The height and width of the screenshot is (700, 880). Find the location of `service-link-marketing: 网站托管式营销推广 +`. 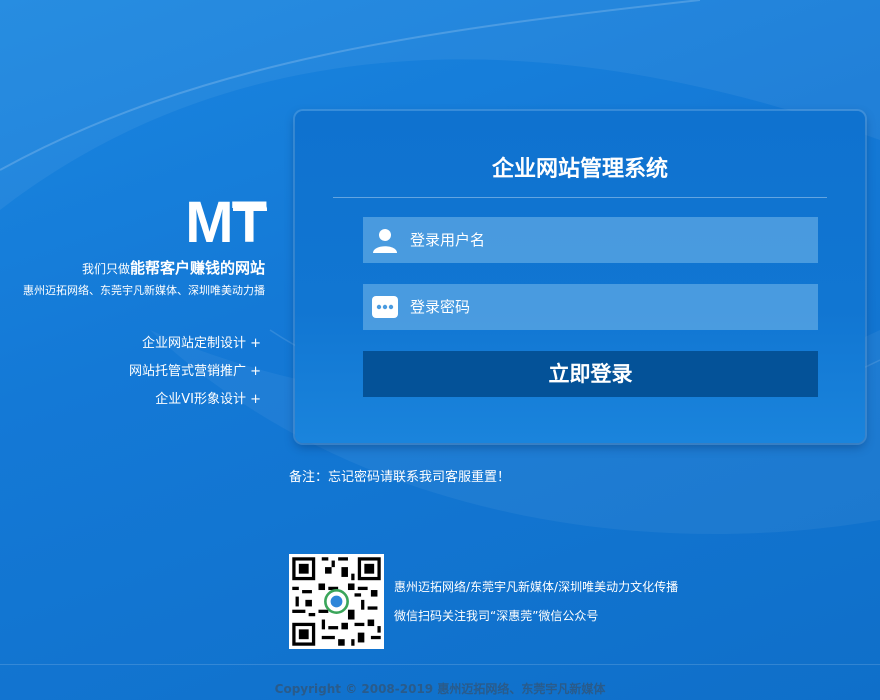

service-link-marketing: 网站托管式营销推广 + is located at coordinates (195, 372).